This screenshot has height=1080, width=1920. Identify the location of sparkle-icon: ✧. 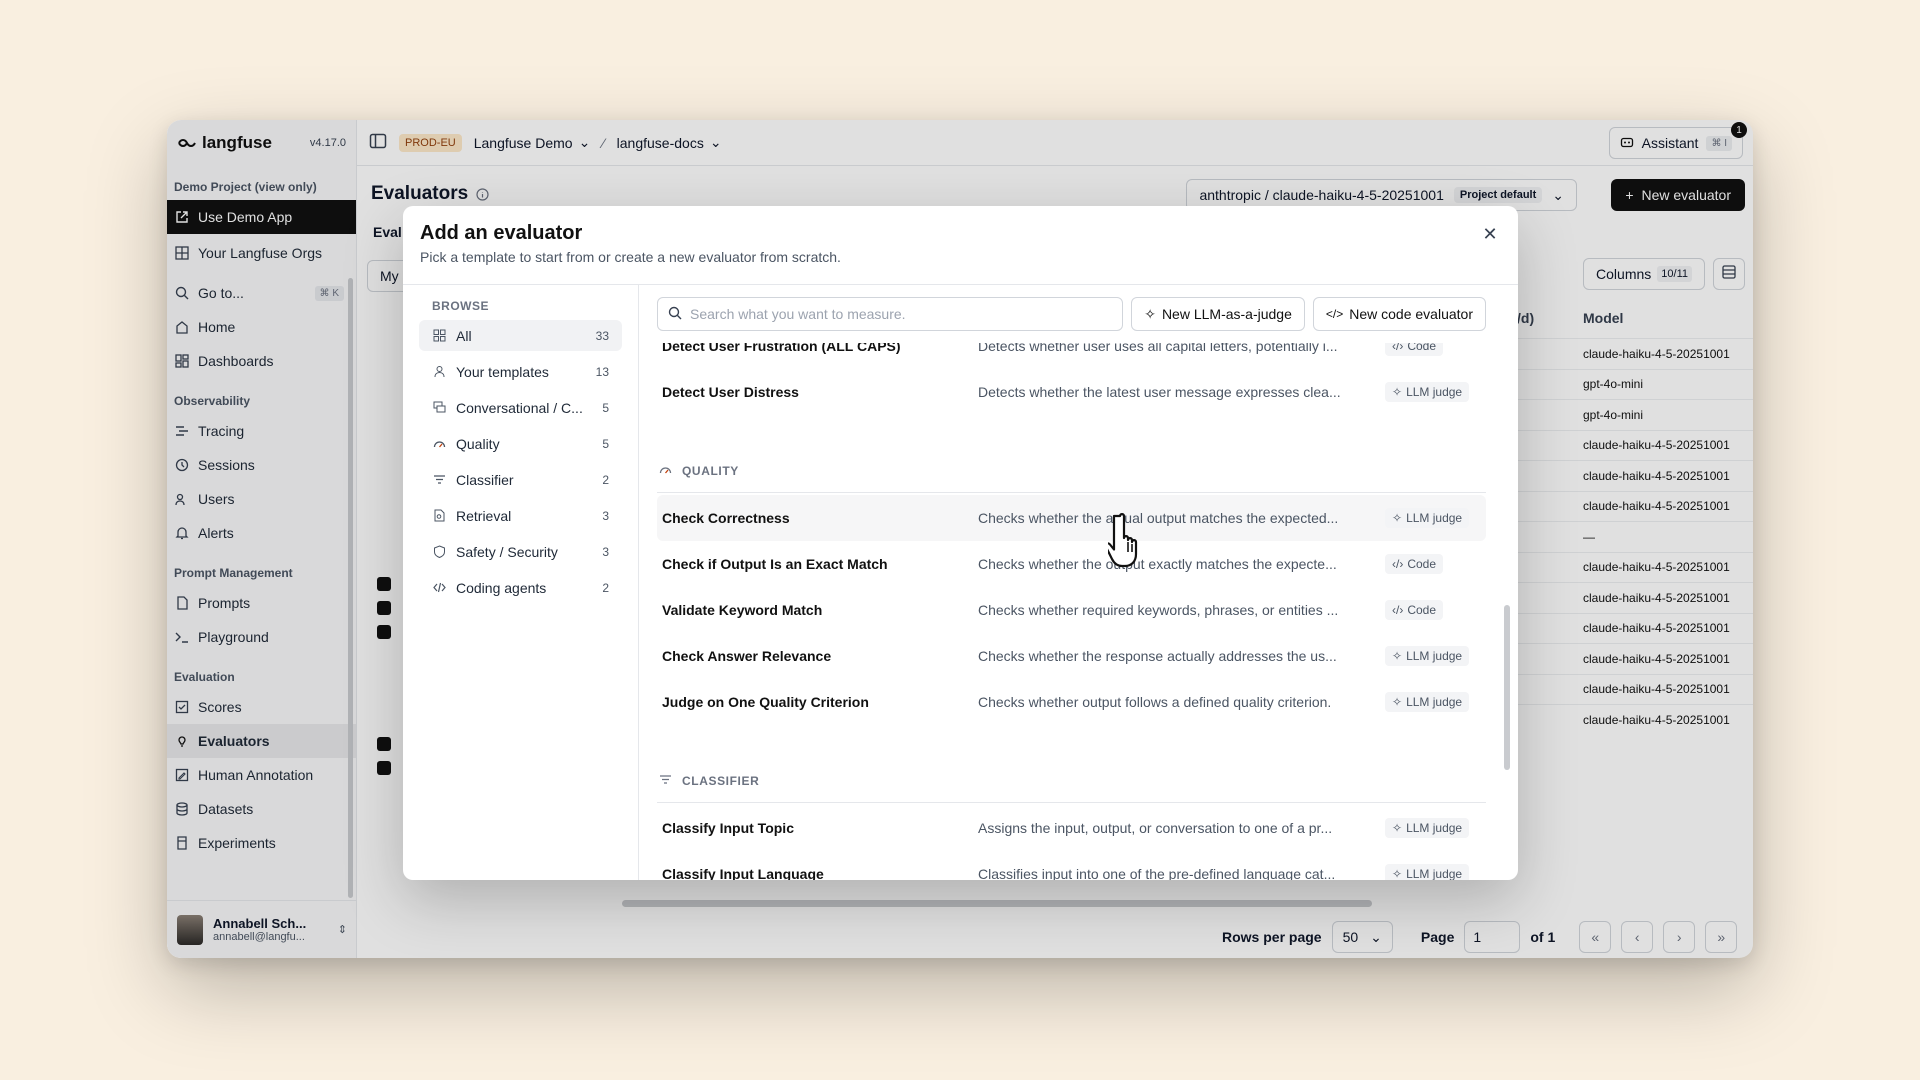
(1397, 873).